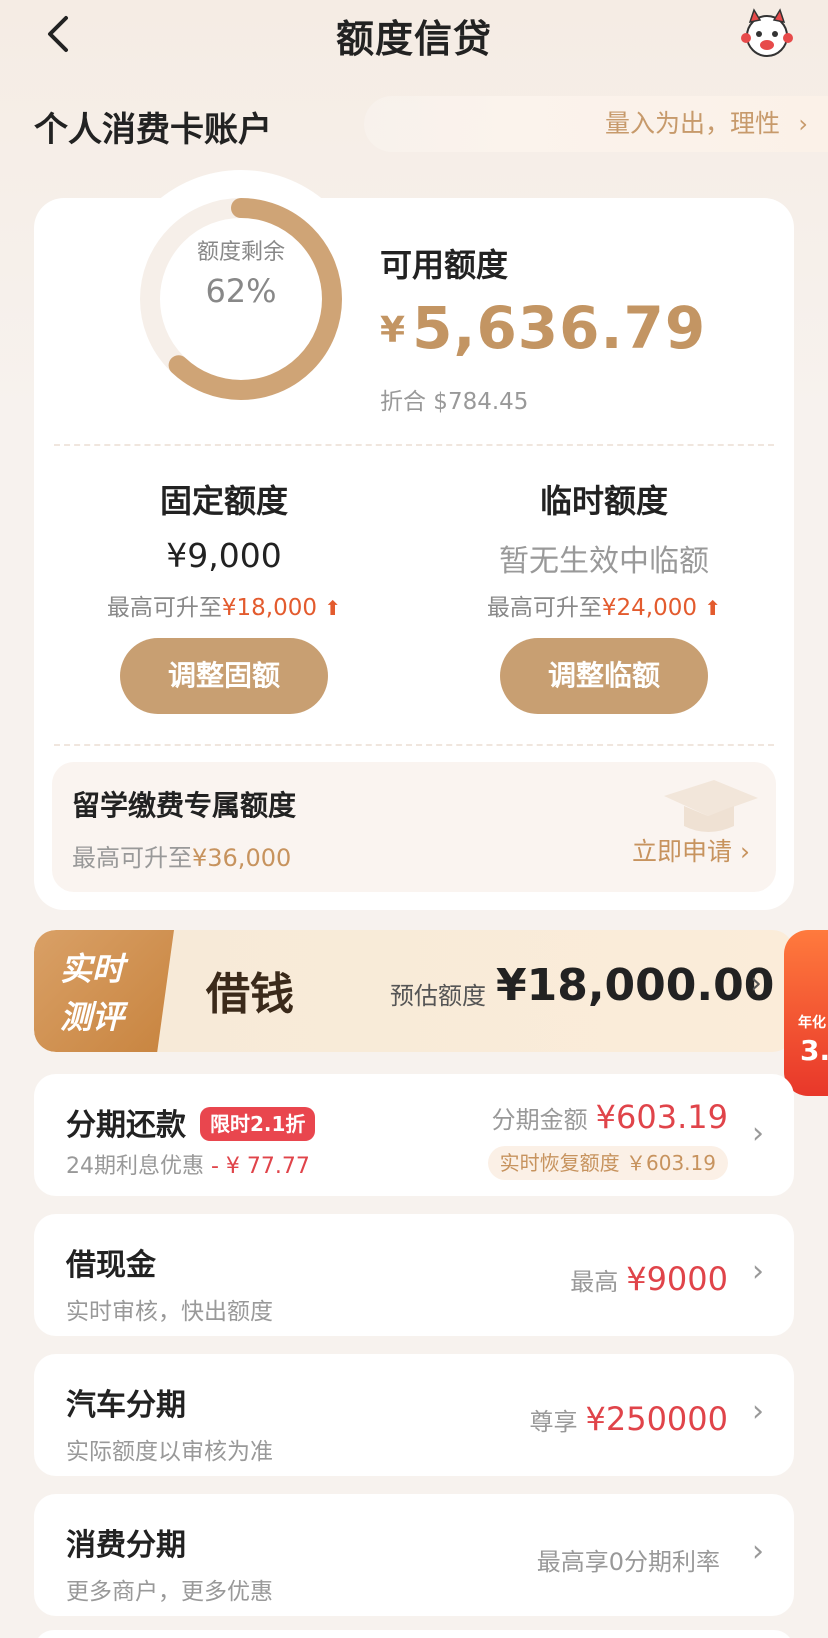  I want to click on amount-label: 分期金额, so click(539, 1120).